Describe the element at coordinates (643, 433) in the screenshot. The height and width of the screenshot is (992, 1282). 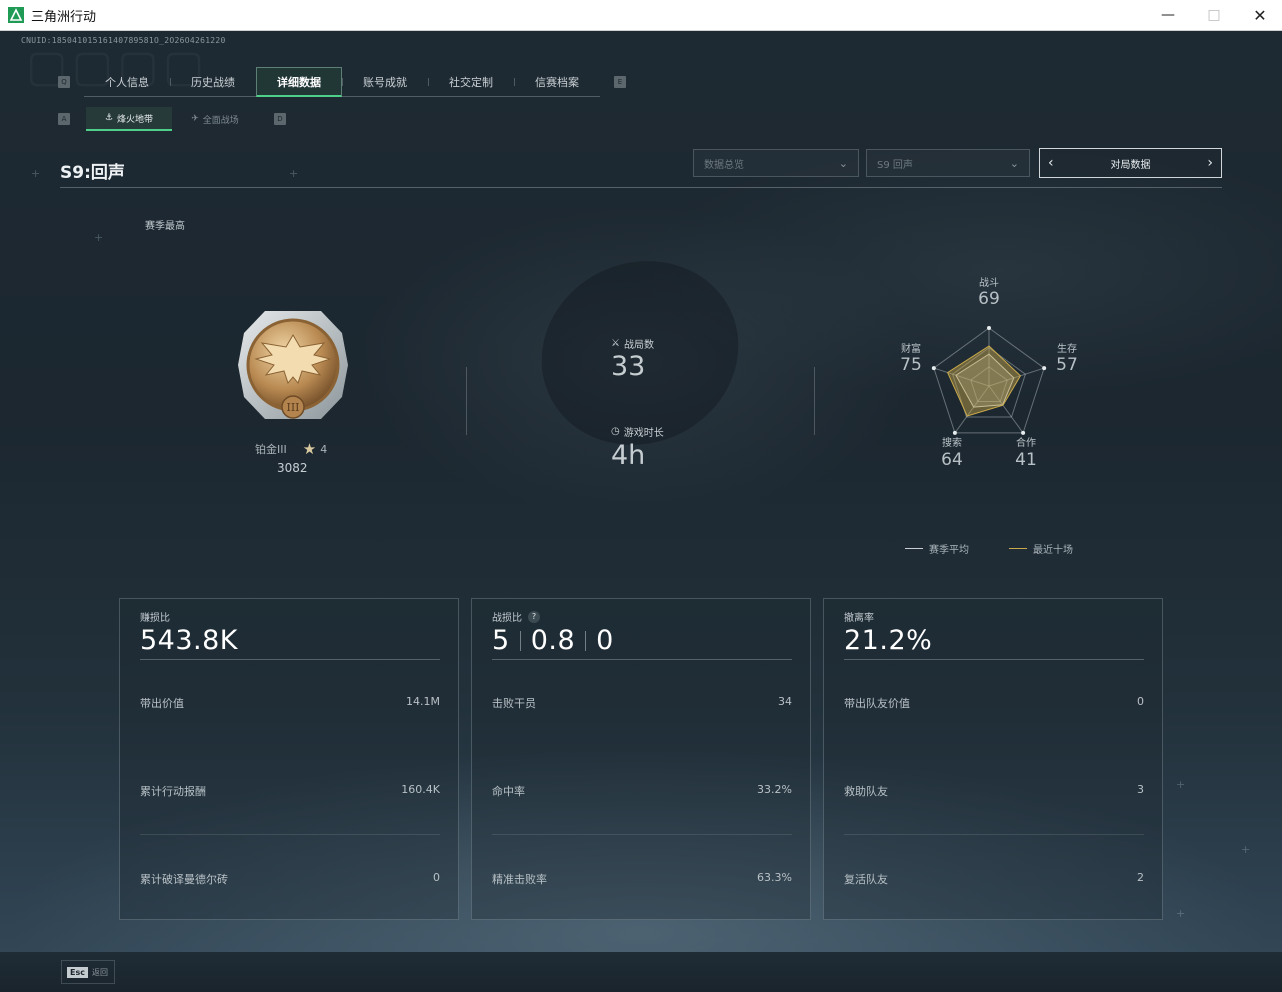
I see `playtime-label-text: 游戏时长` at that location.